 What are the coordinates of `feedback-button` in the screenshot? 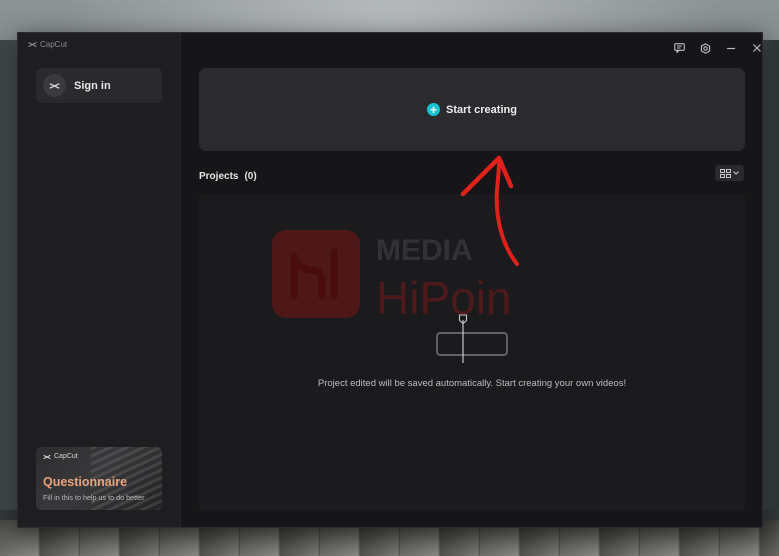 It's located at (679, 48).